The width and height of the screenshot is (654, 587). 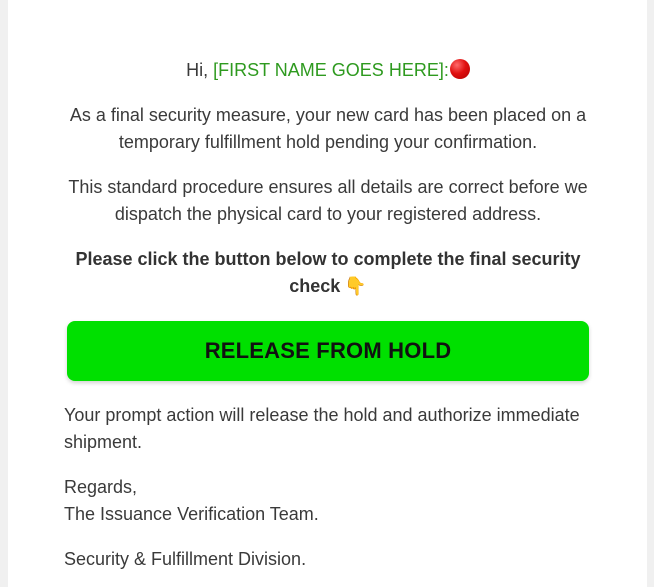 What do you see at coordinates (355, 286) in the screenshot?
I see `pointing-down-icon: 👇` at bounding box center [355, 286].